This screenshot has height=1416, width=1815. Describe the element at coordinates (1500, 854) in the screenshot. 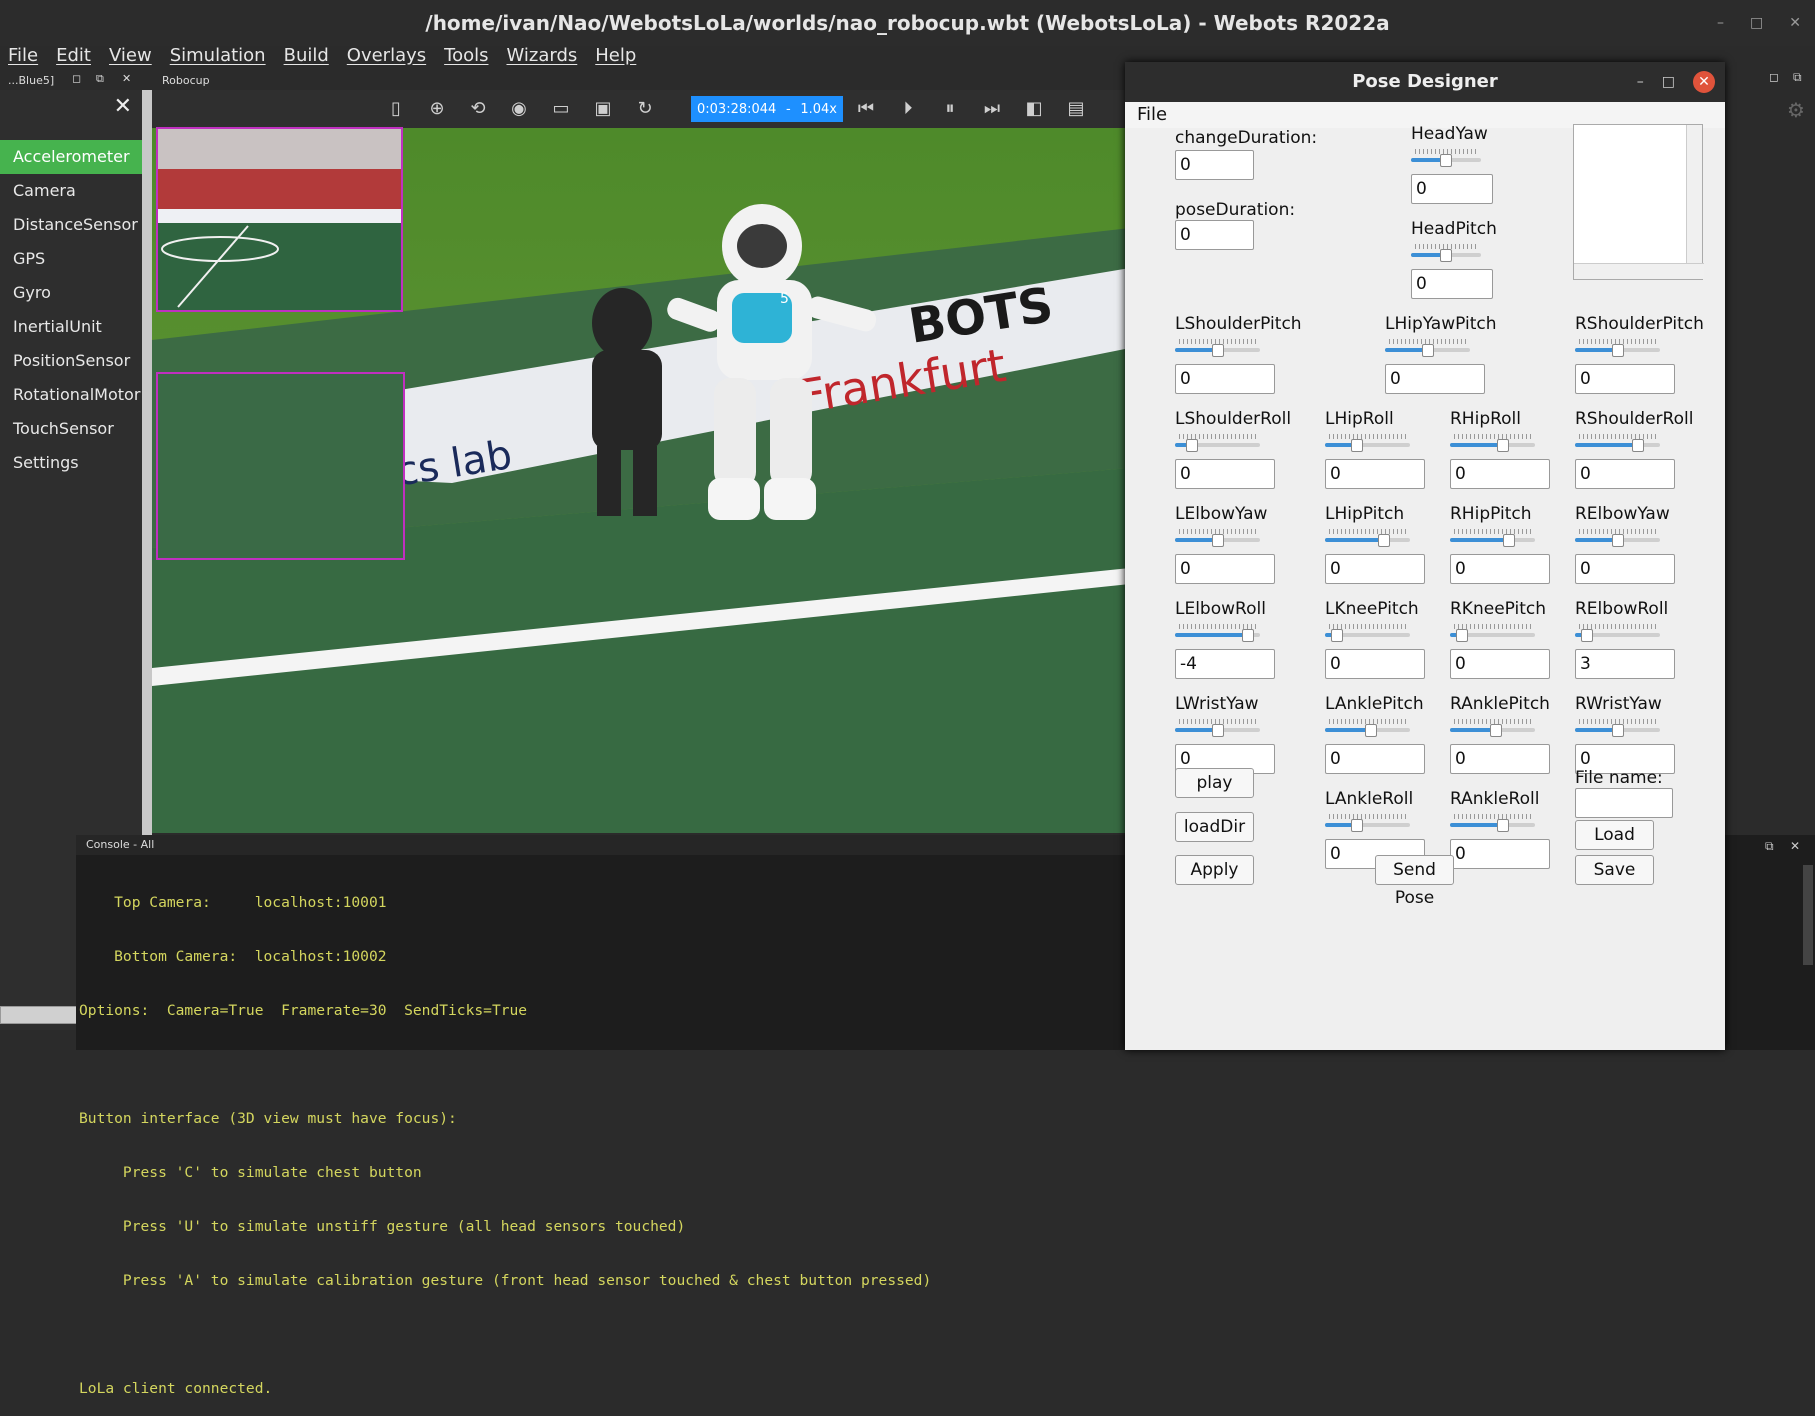

I see `rankleroll-value-field: 0` at that location.